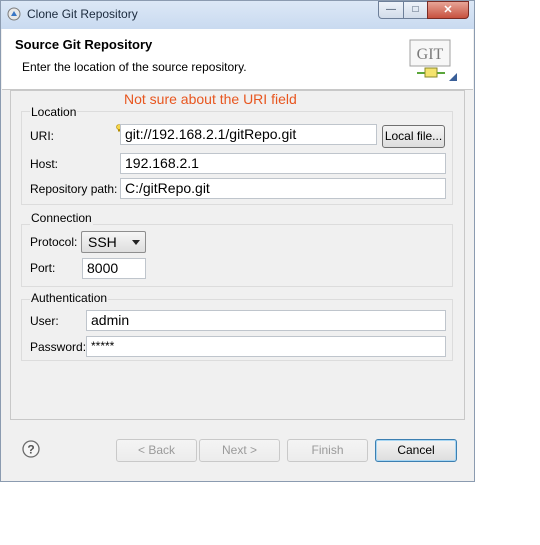  What do you see at coordinates (430, 54) in the screenshot?
I see `git-logo-text: GIT` at bounding box center [430, 54].